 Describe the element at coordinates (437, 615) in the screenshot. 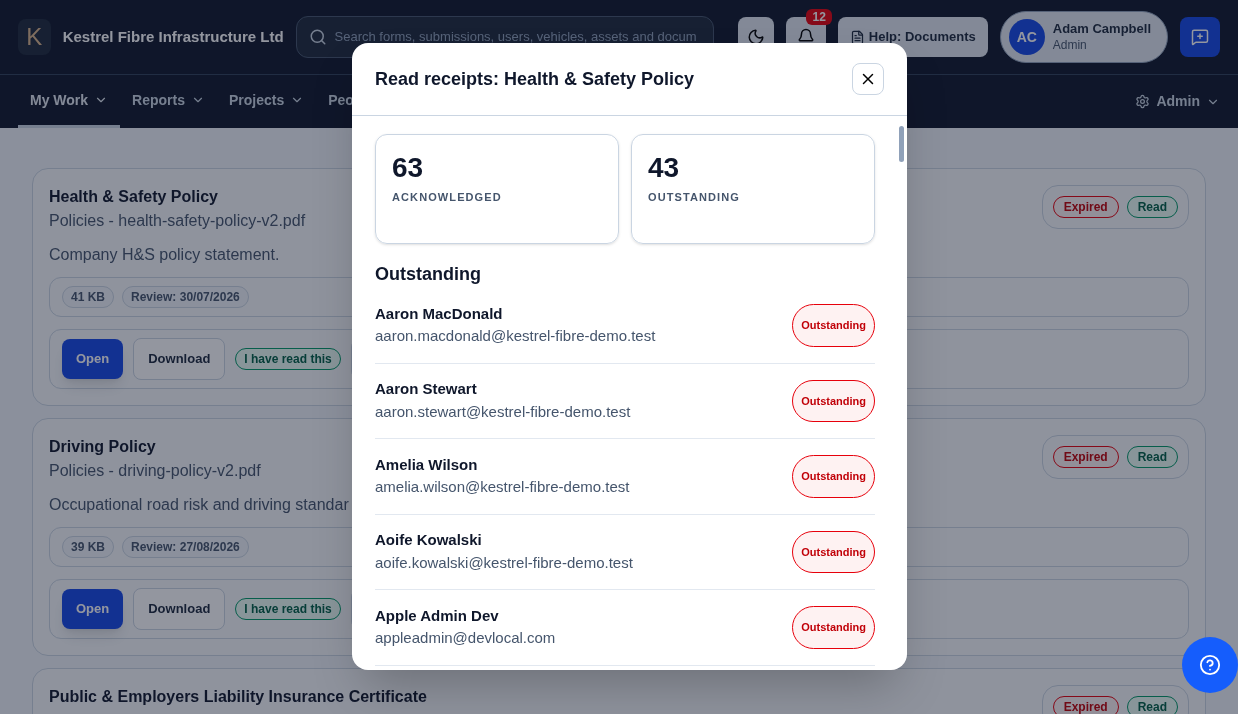

I see `person-name: Apple Admin Dev` at that location.